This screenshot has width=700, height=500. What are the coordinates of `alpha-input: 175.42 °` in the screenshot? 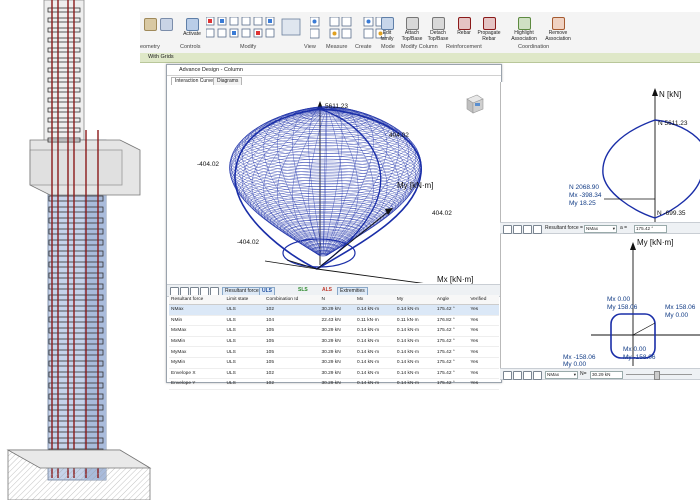 It's located at (650, 228).